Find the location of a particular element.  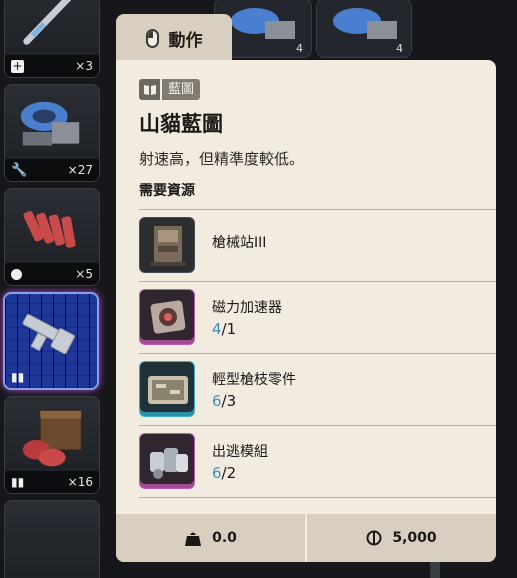

requirement-name: 槍械站III is located at coordinates (239, 243).